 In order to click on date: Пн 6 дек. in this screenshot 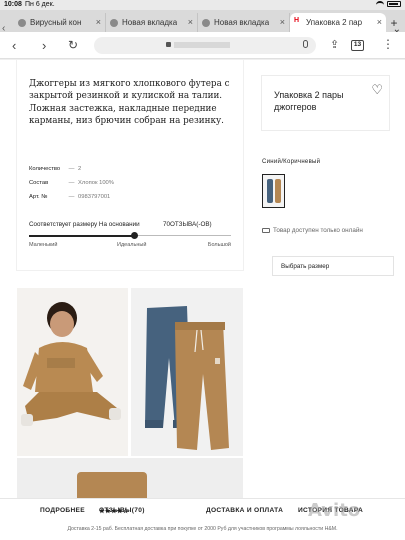, I will do `click(40, 4)`.